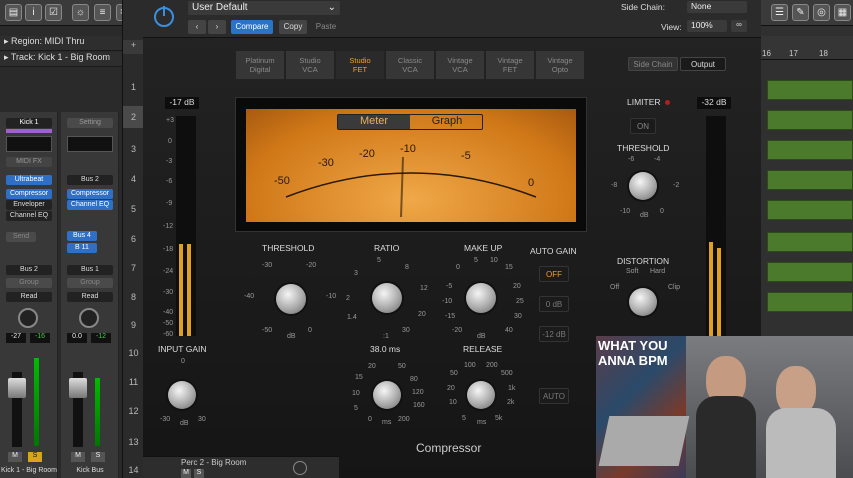 The width and height of the screenshot is (853, 478). What do you see at coordinates (29, 270) in the screenshot?
I see `output-slot: Bus 2` at bounding box center [29, 270].